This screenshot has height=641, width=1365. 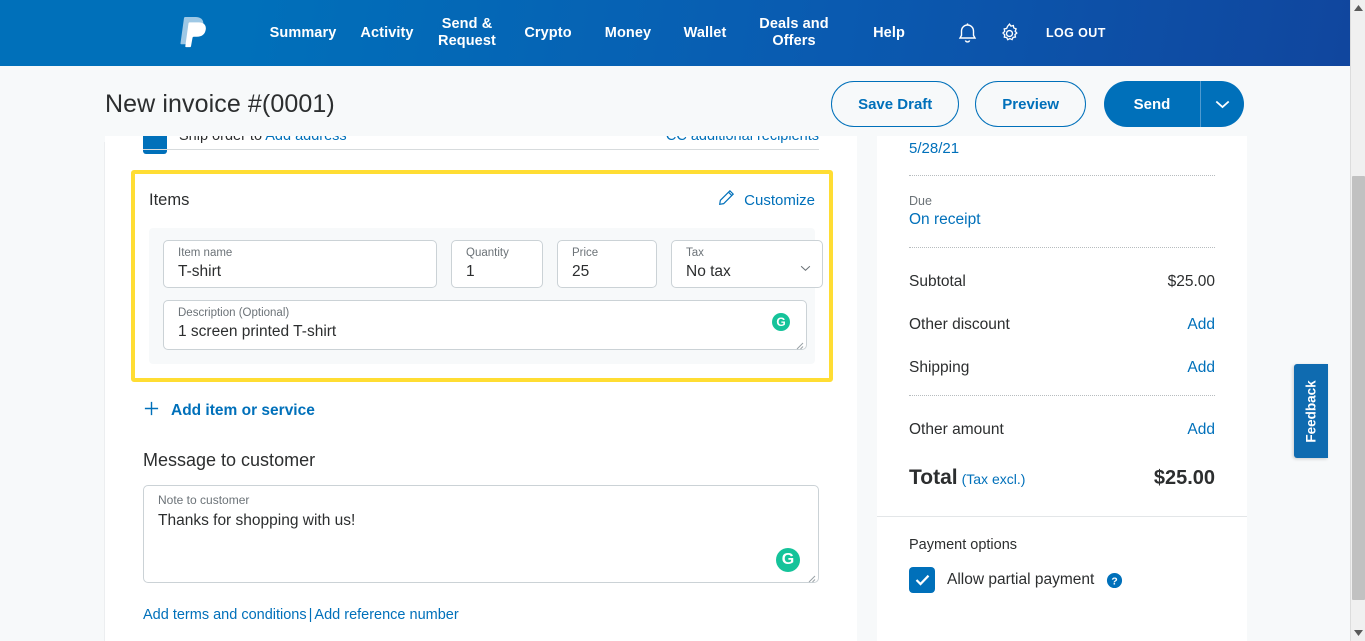 I want to click on items-title: Items, so click(x=169, y=199).